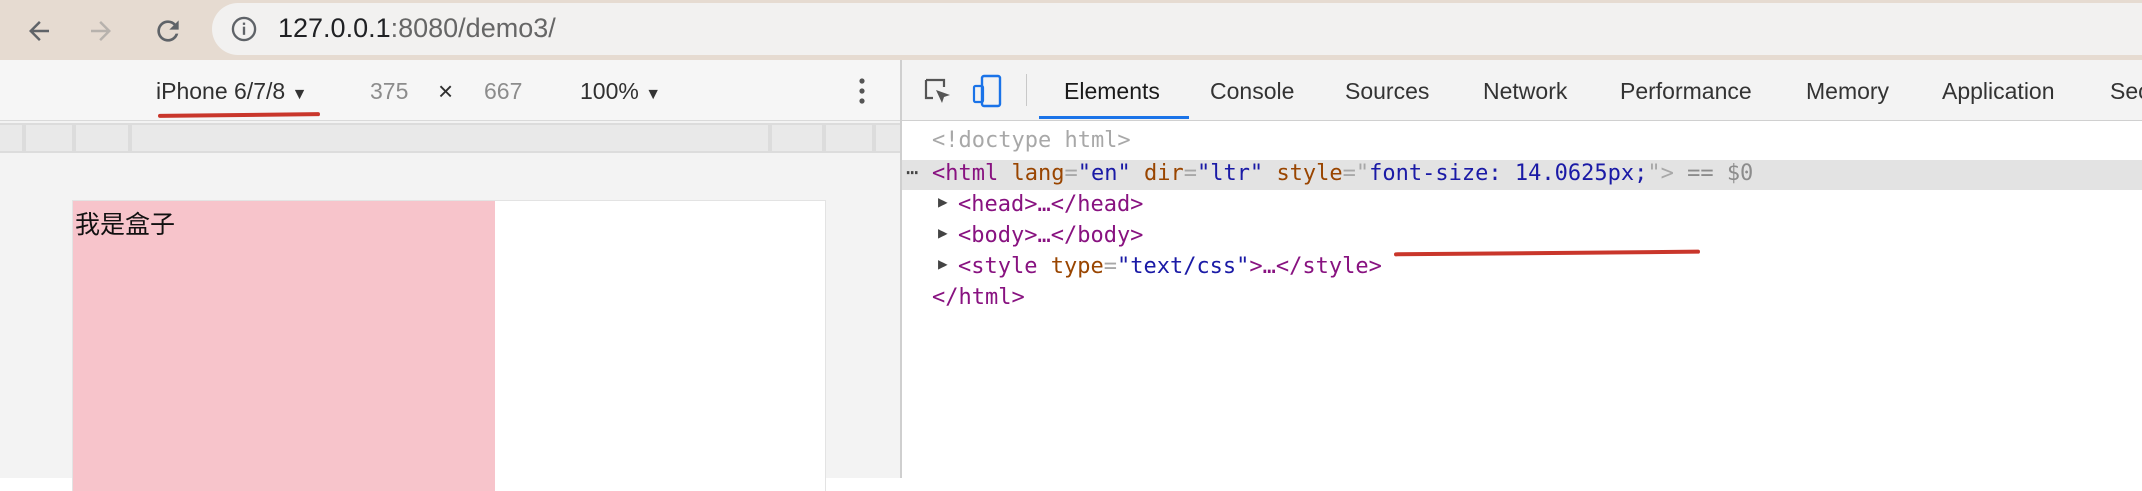  I want to click on zoom-value: 100%, so click(609, 91).